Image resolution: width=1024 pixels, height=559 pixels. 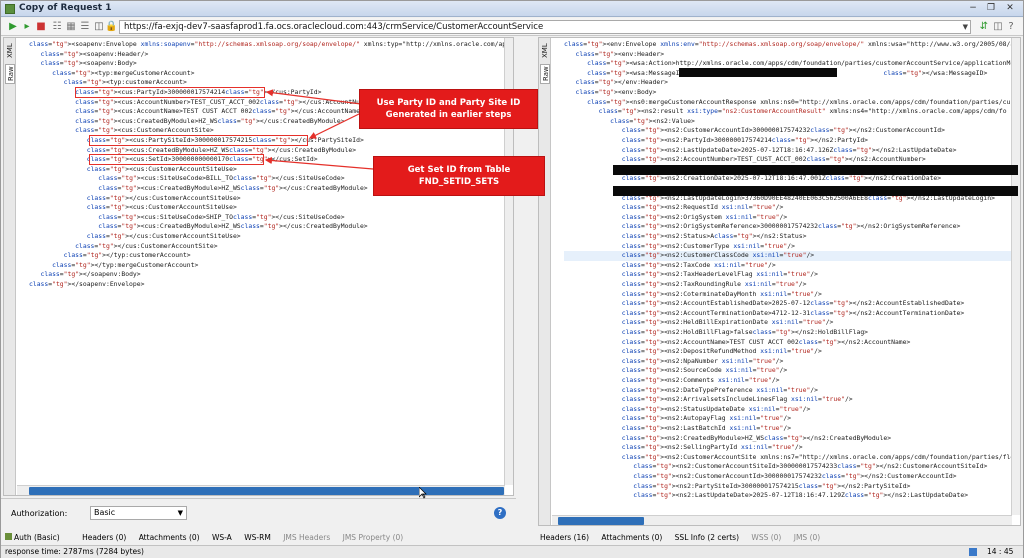 What do you see at coordinates (222, 537) in the screenshot?
I see `tab-ws-a: WS-A` at bounding box center [222, 537].